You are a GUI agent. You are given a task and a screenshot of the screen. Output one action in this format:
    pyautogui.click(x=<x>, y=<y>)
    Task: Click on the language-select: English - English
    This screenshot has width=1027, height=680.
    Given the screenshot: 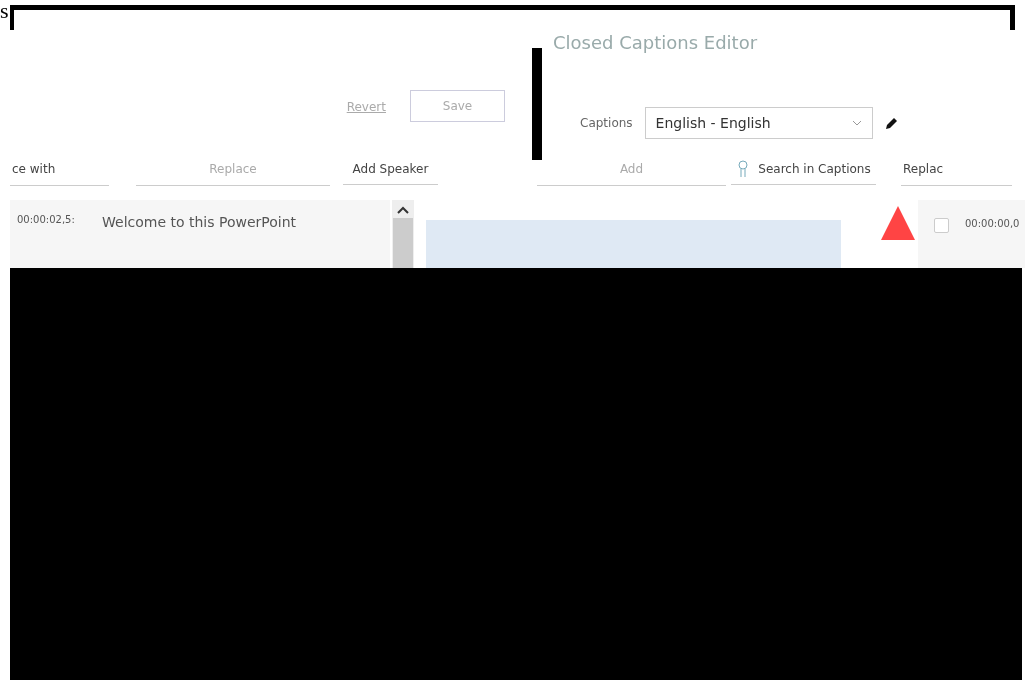 What is the action you would take?
    pyautogui.click(x=758, y=123)
    